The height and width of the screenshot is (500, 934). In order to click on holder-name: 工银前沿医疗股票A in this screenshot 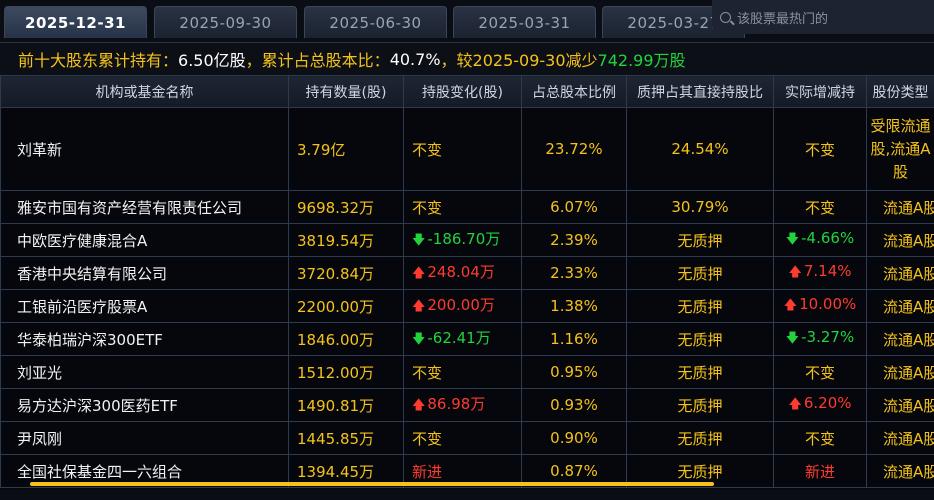, I will do `click(144, 306)`.